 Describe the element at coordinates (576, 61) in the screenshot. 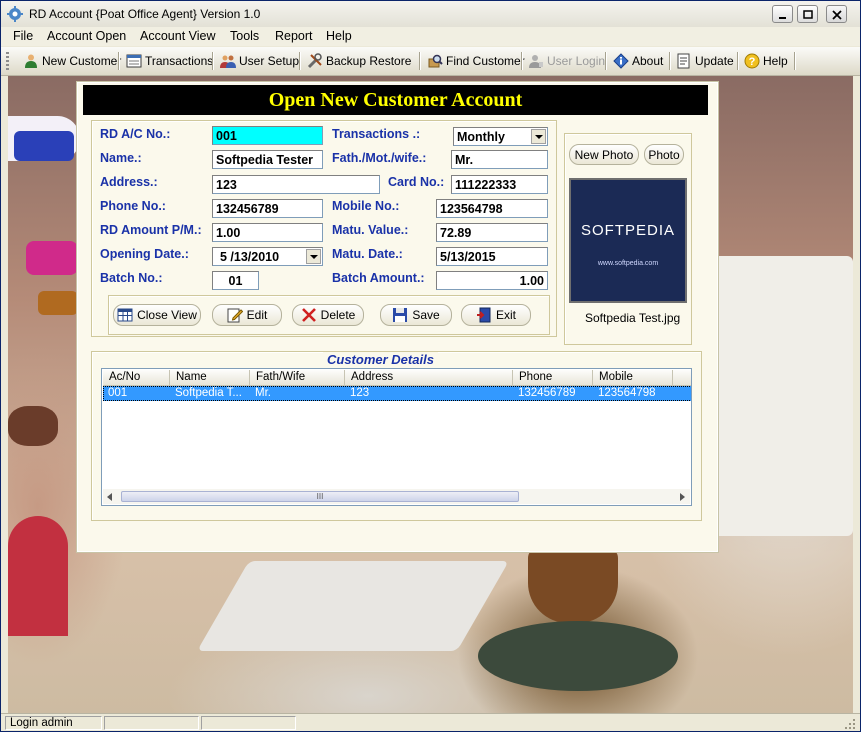

I see `user-login-label: User Login` at that location.